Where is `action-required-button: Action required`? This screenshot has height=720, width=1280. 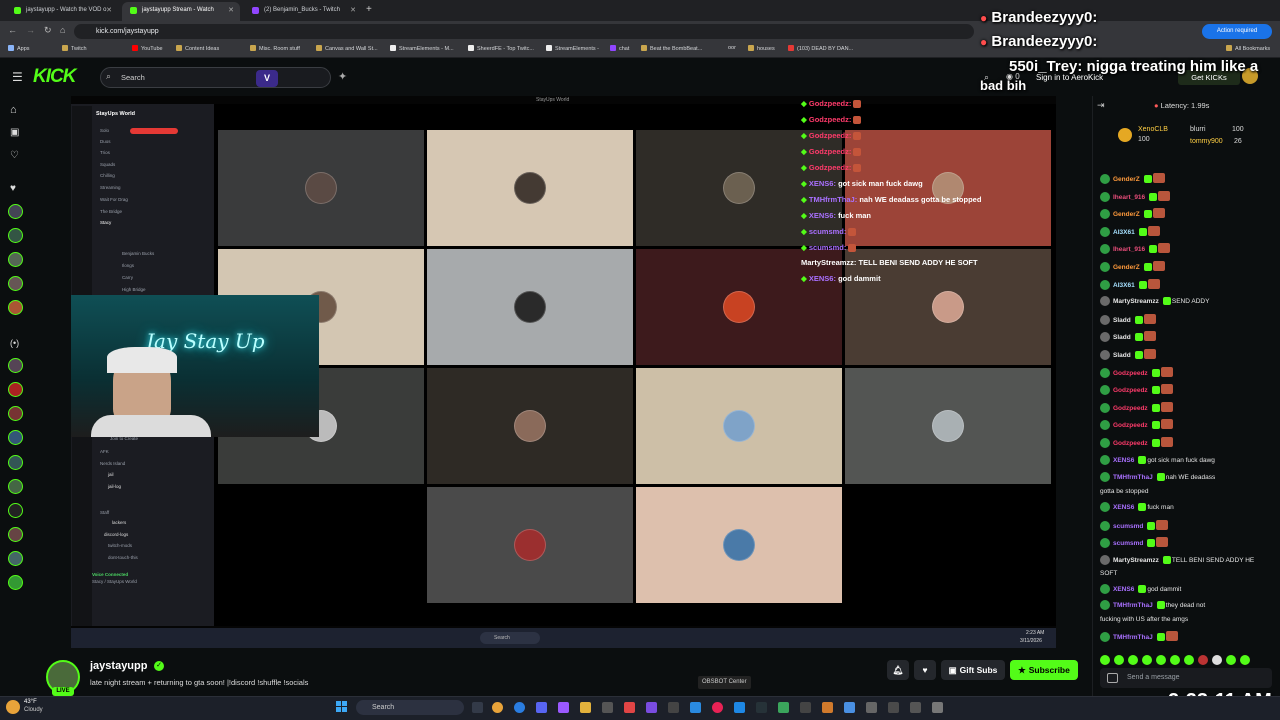 action-required-button: Action required is located at coordinates (1237, 31).